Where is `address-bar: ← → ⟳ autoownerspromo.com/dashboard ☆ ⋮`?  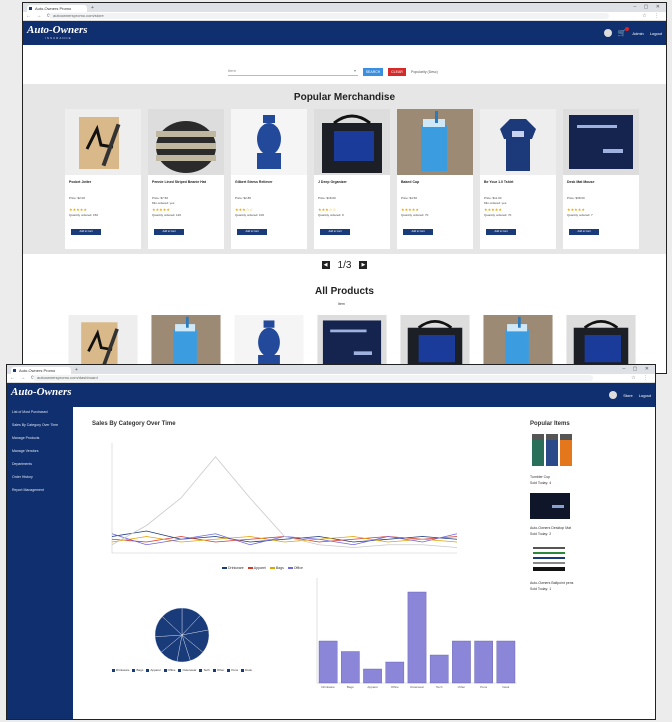 address-bar: ← → ⟳ autoownerspromo.com/dashboard ☆ ⋮ is located at coordinates (331, 378).